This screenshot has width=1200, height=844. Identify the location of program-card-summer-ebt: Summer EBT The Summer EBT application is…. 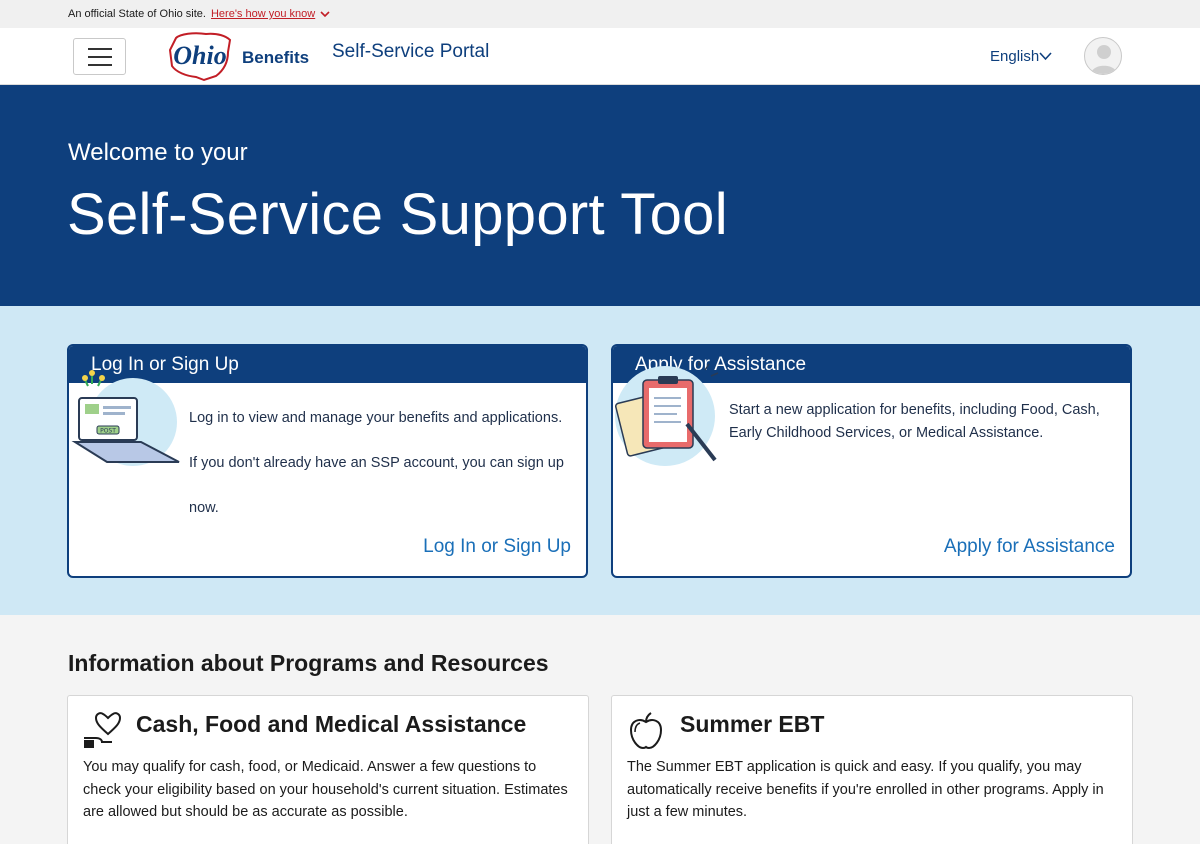
(872, 769).